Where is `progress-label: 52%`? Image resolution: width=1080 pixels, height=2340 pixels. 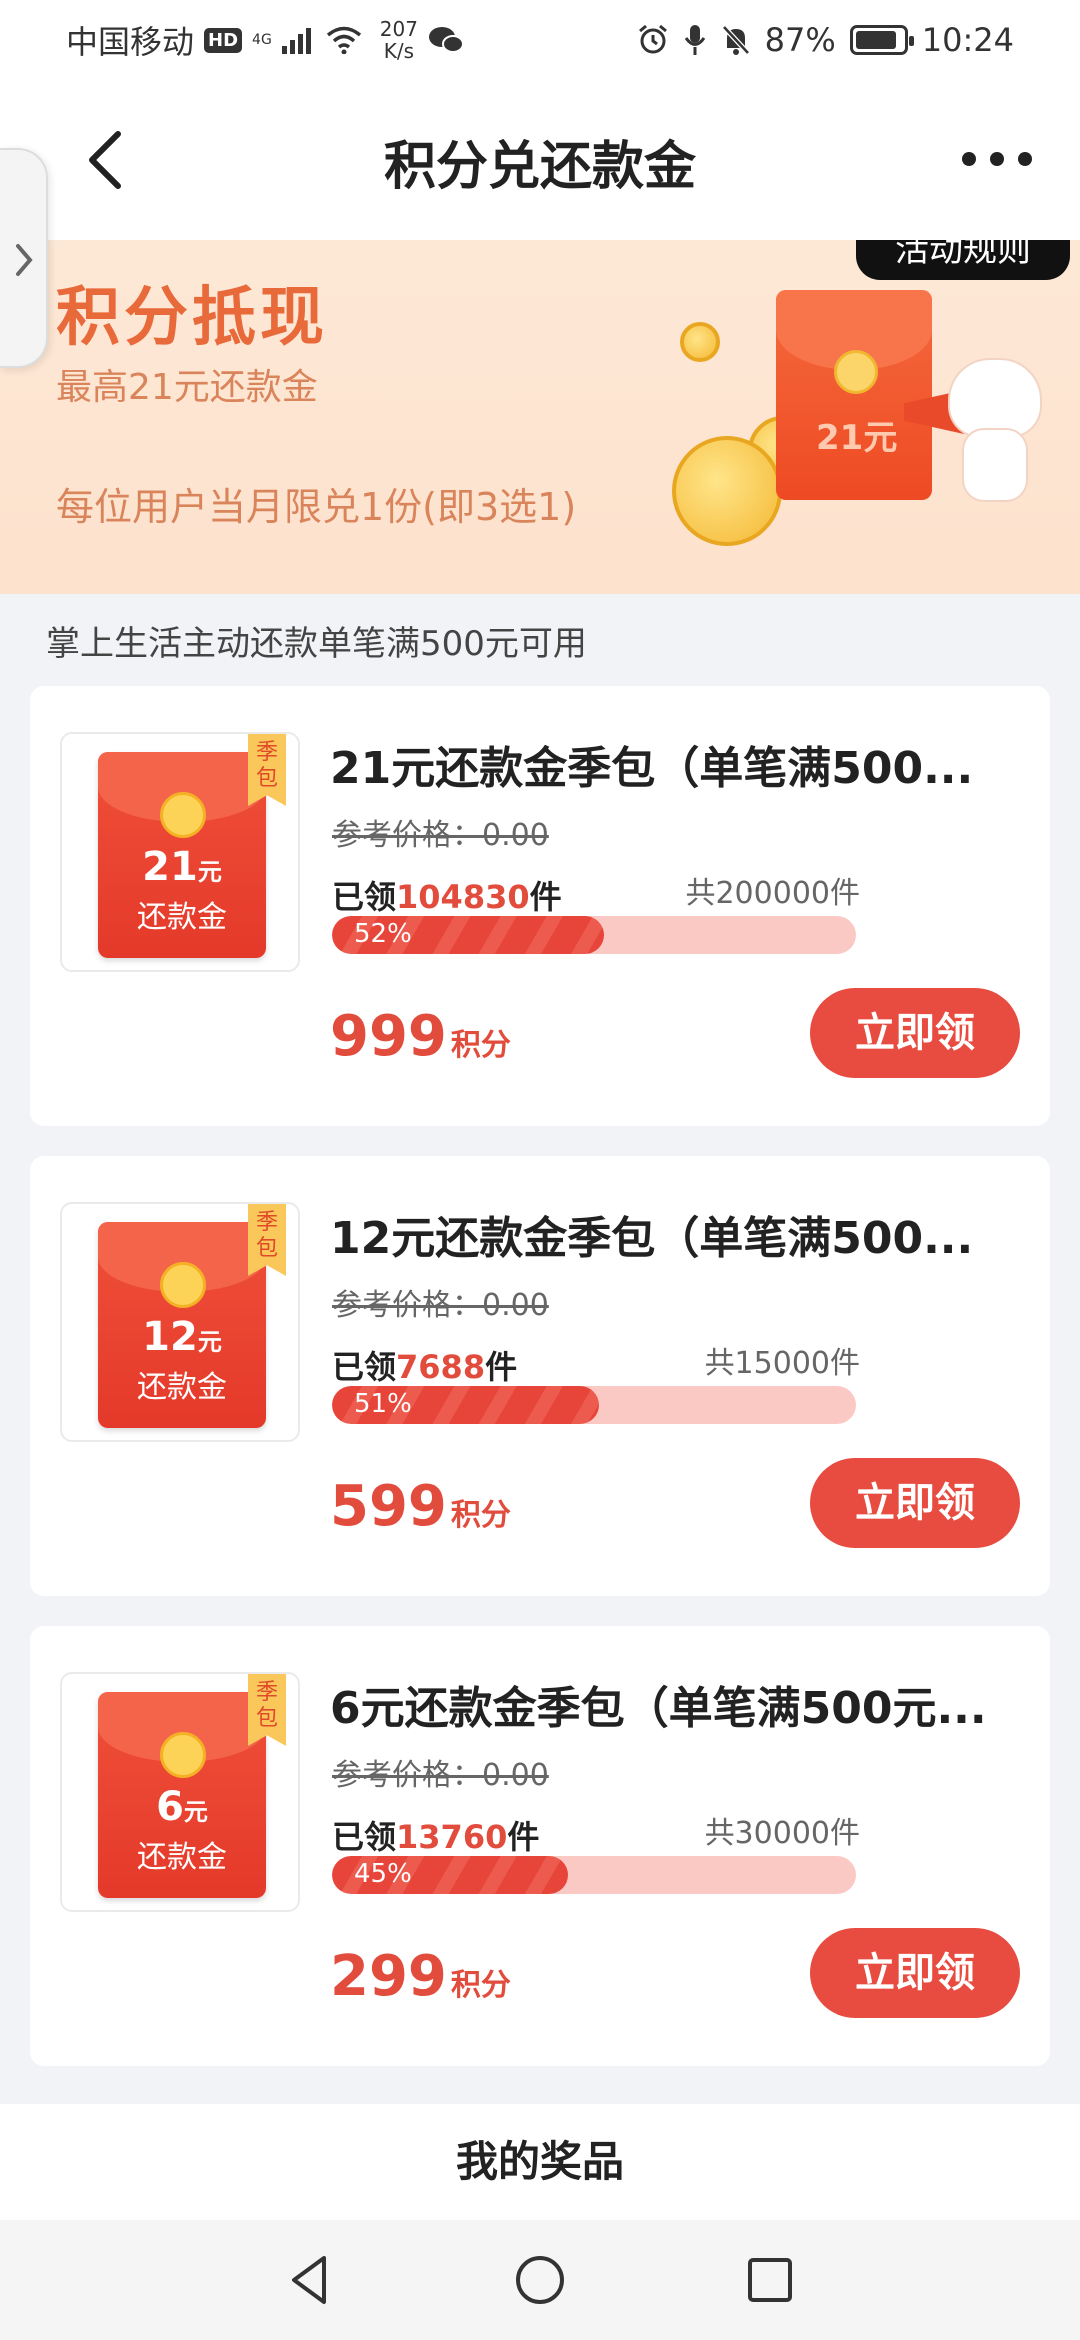 progress-label: 52% is located at coordinates (383, 934).